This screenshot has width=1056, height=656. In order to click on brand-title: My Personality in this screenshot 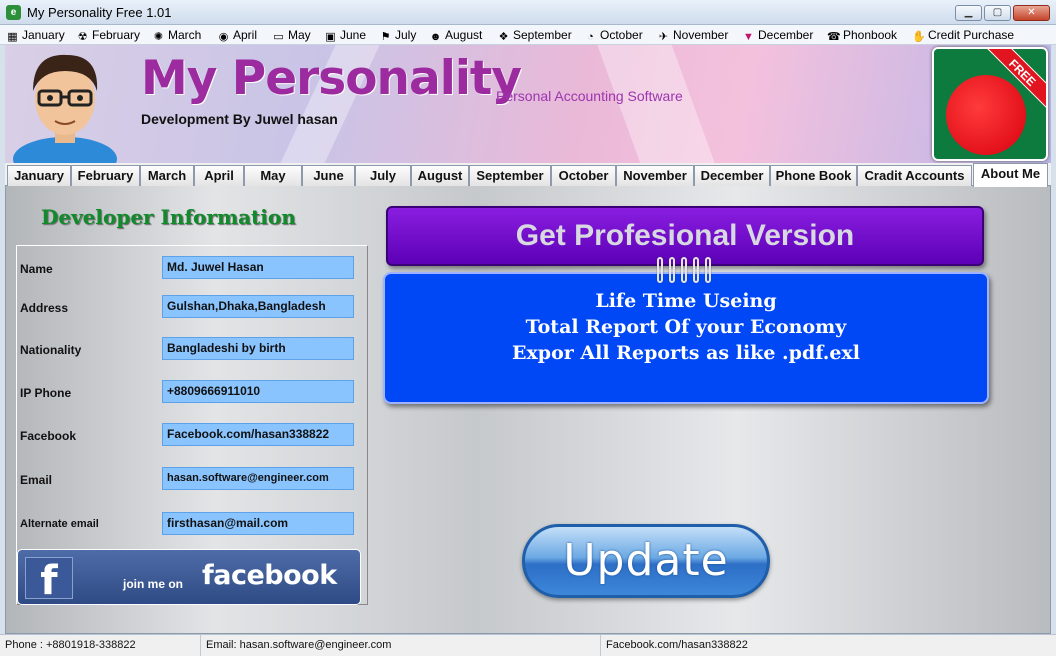, I will do `click(331, 78)`.